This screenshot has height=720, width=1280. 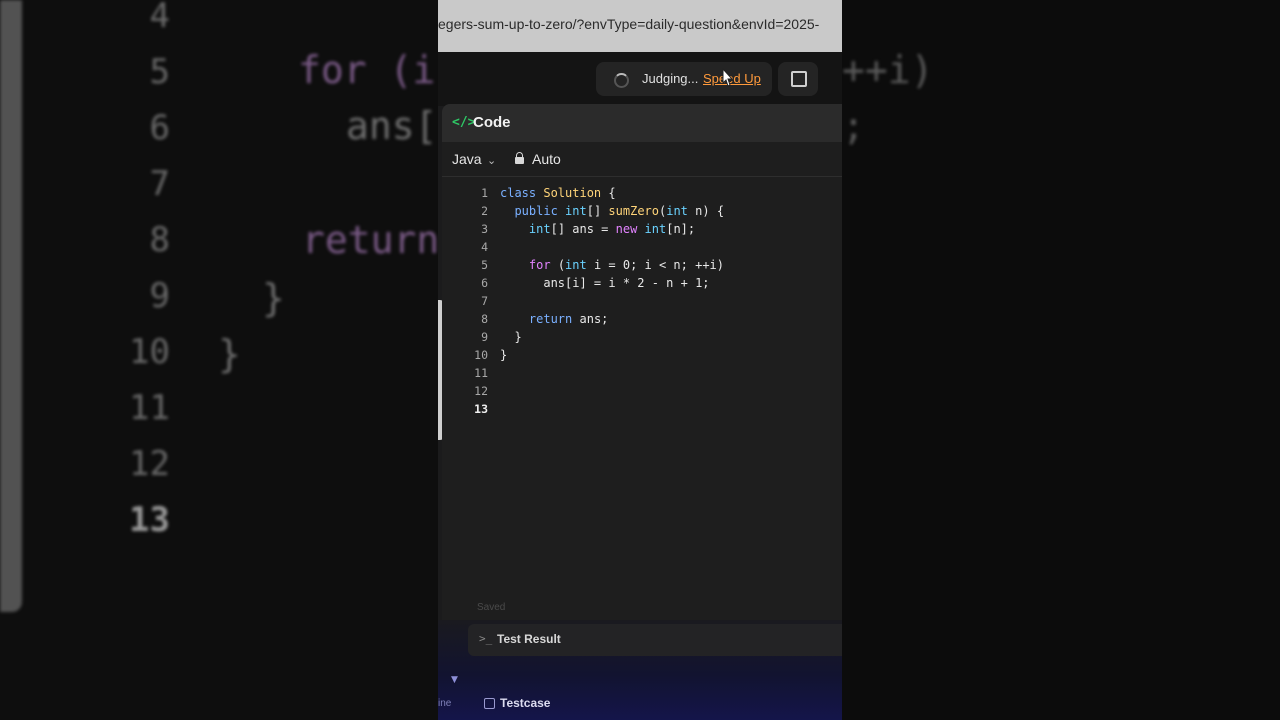 I want to click on code-line: 6 ans[i] = i * 2 - n + 1;, so click(x=642, y=283).